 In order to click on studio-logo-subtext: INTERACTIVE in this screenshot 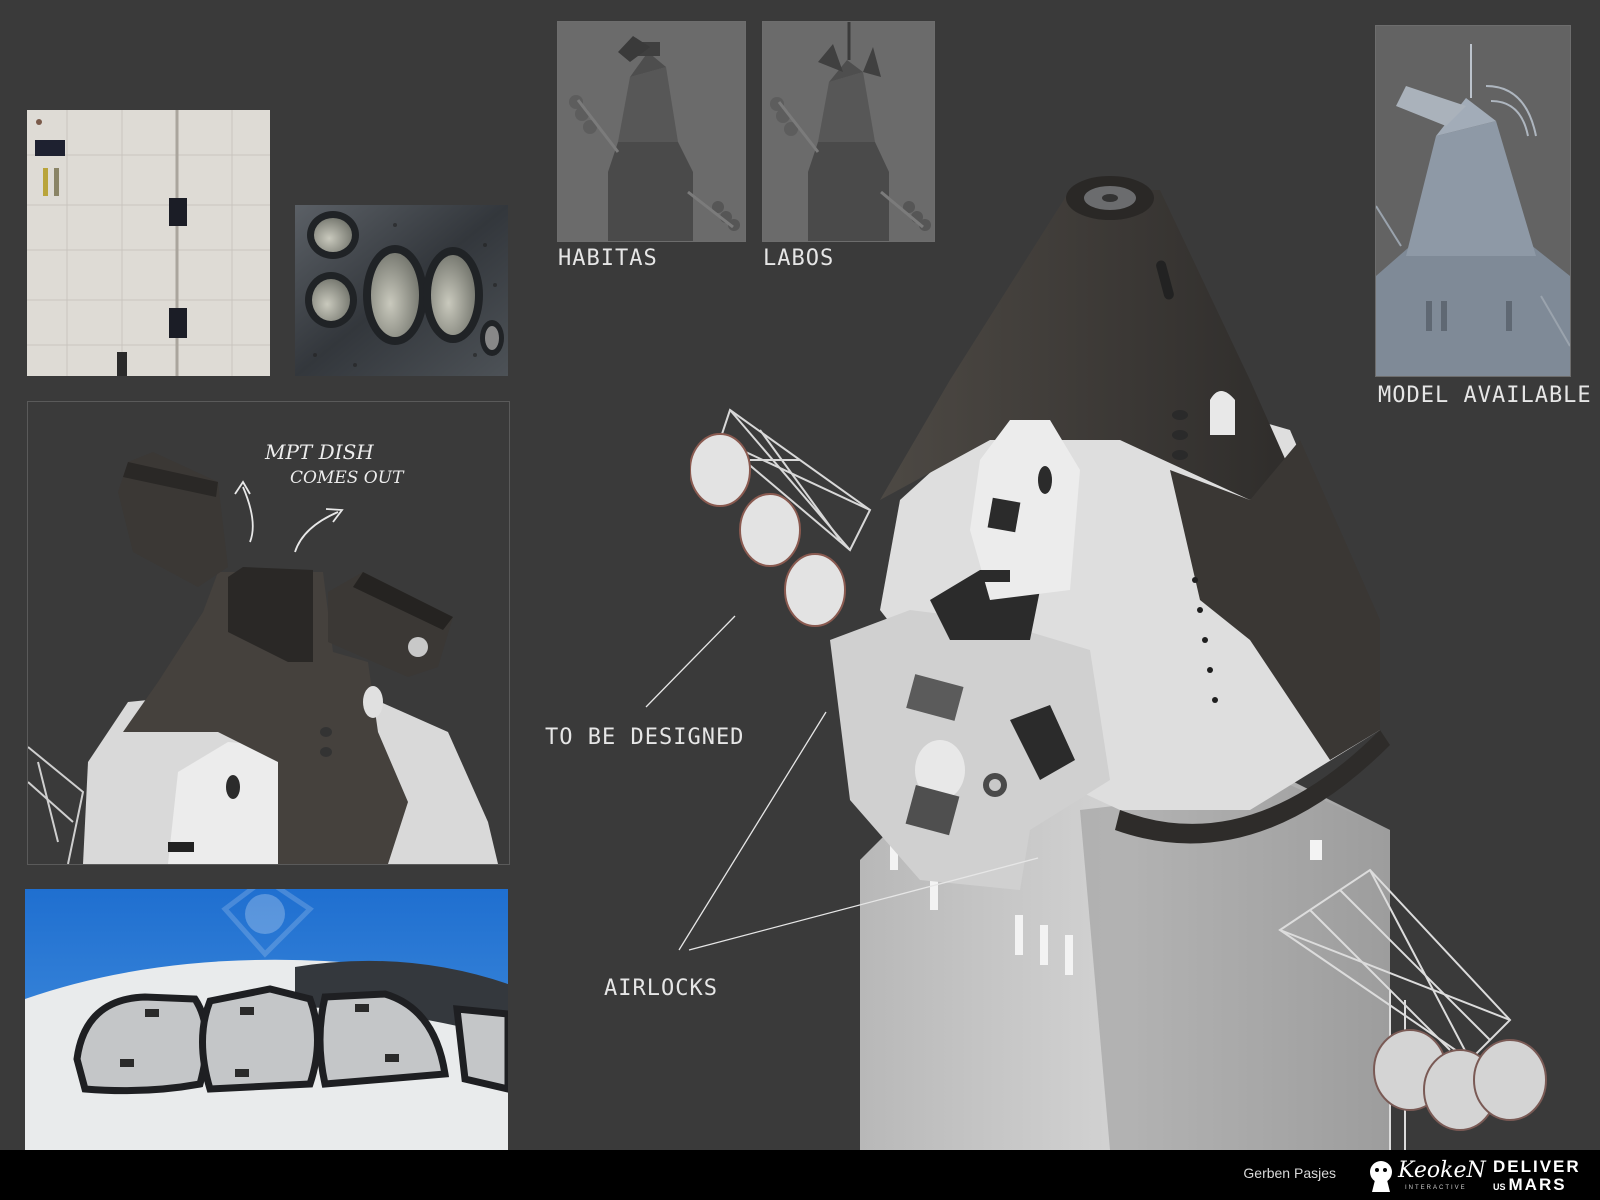, I will do `click(1436, 1188)`.